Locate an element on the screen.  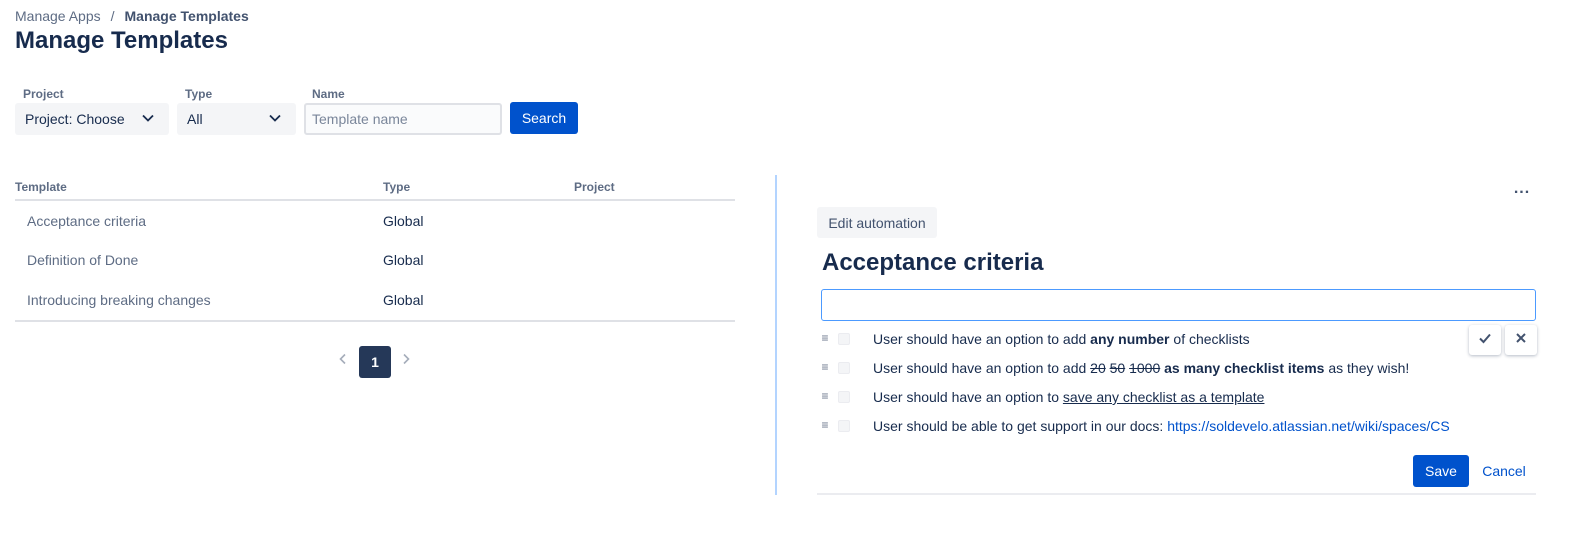
table-row: Definition of Done Global is located at coordinates (375, 260).